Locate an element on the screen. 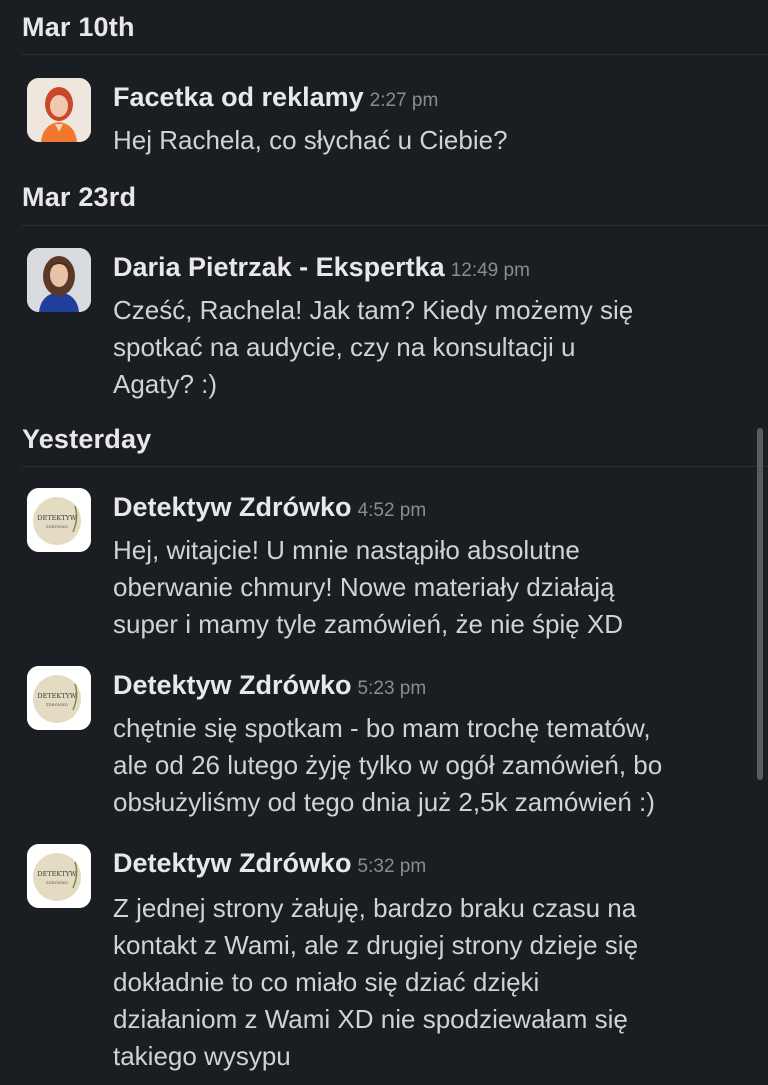 The image size is (768, 1085). sender-name: Detektyw Zdrówko 5:32 pm is located at coordinates (269, 863).